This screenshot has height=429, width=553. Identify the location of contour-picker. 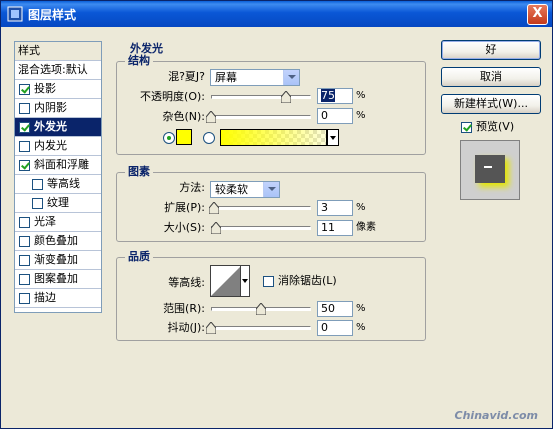
(230, 281).